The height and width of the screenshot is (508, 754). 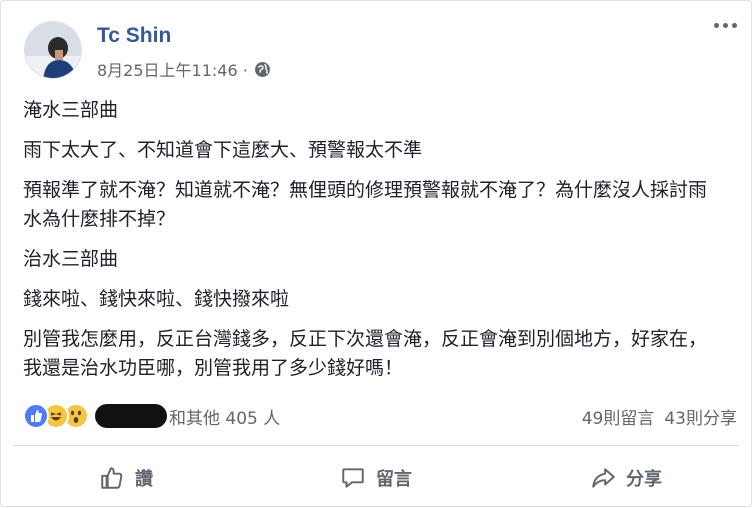 I want to click on post-paragraph: 錢來啦、錢快來啦、錢快撥來啦, so click(x=156, y=299).